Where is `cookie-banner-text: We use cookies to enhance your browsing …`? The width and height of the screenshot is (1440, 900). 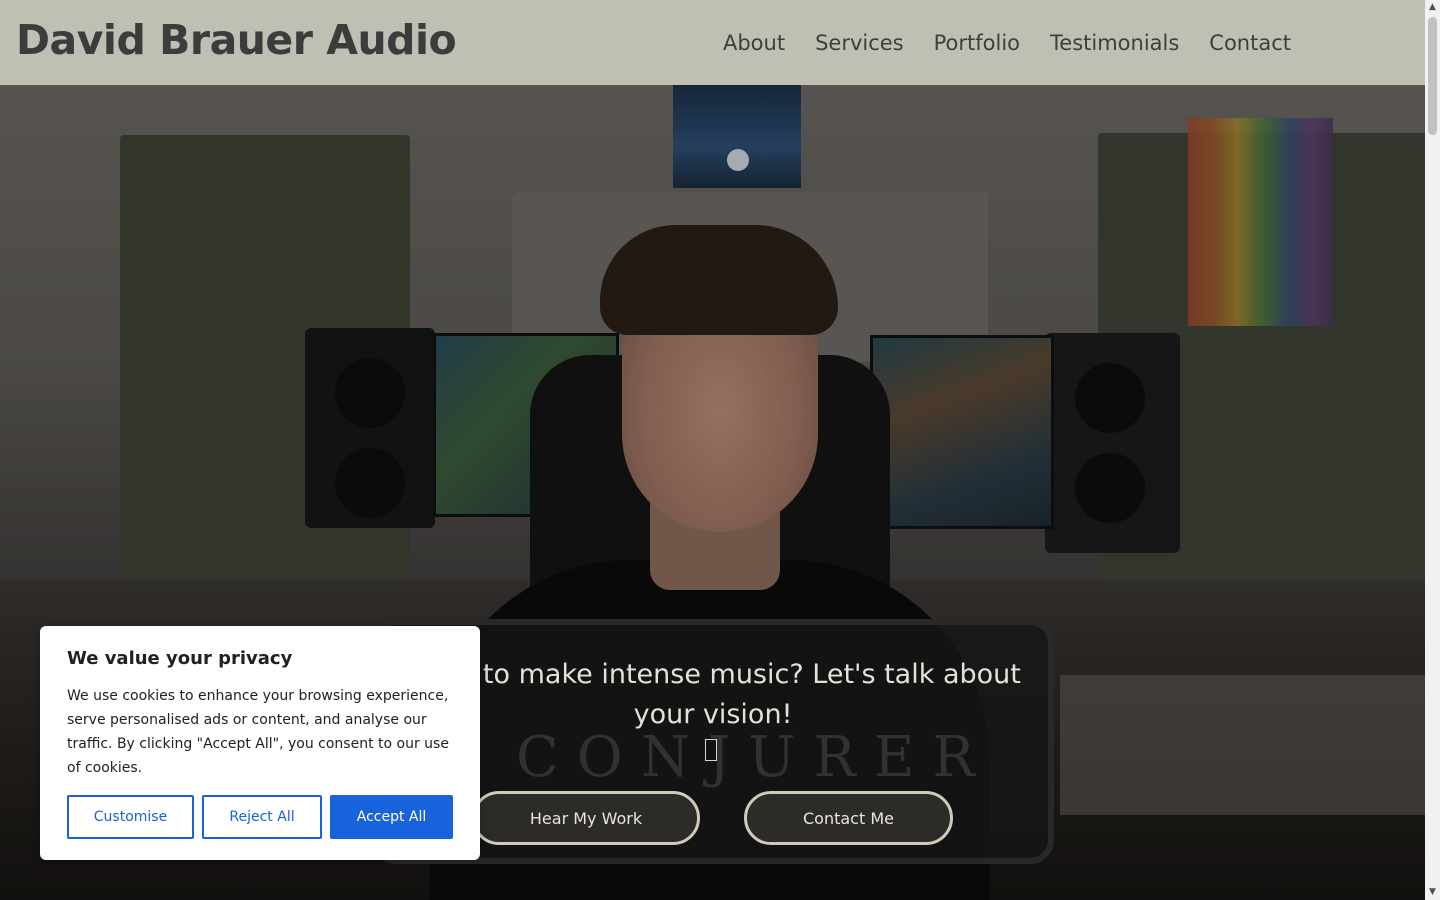
cookie-banner-text: We use cookies to enhance your browsing … is located at coordinates (258, 732).